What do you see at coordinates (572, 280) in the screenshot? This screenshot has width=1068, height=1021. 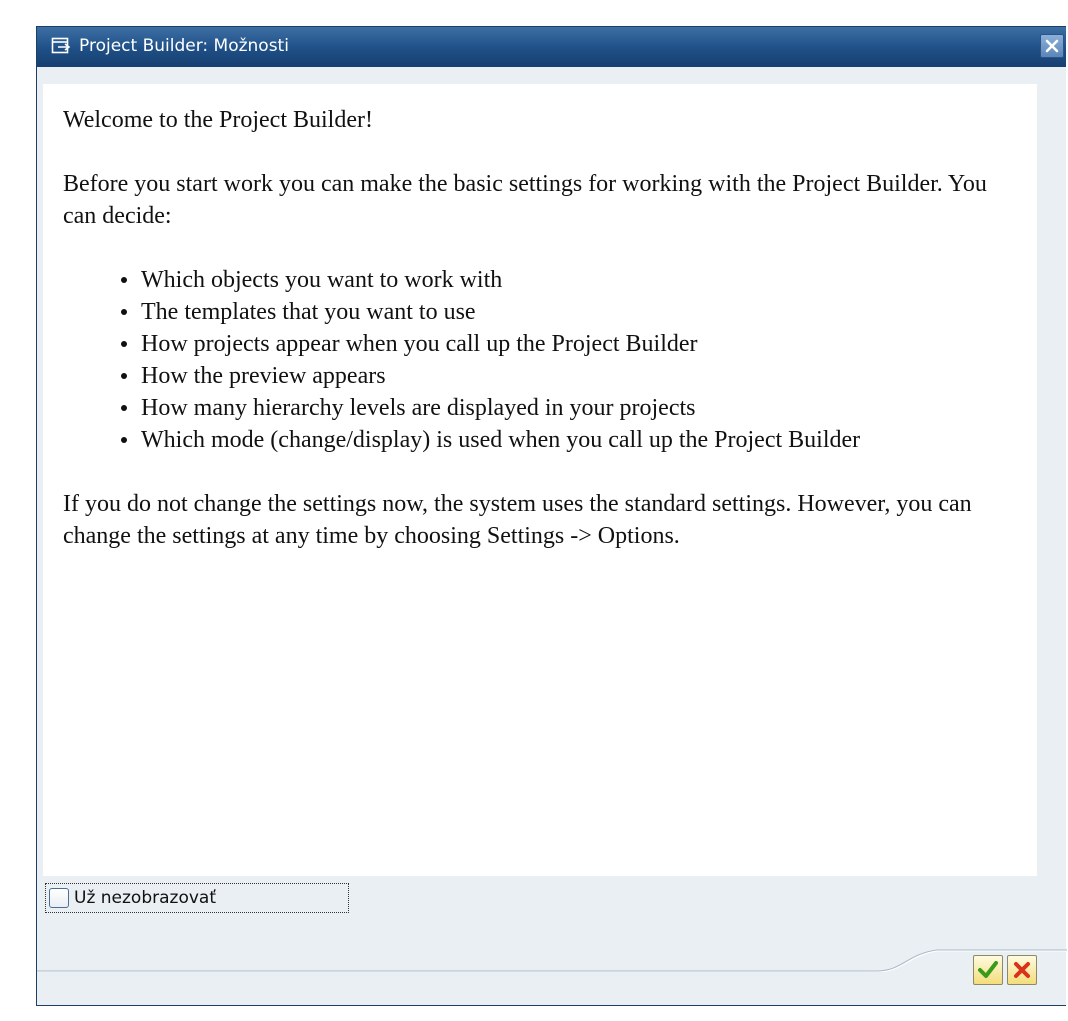 I see `list-item: Which objects you want to work with` at bounding box center [572, 280].